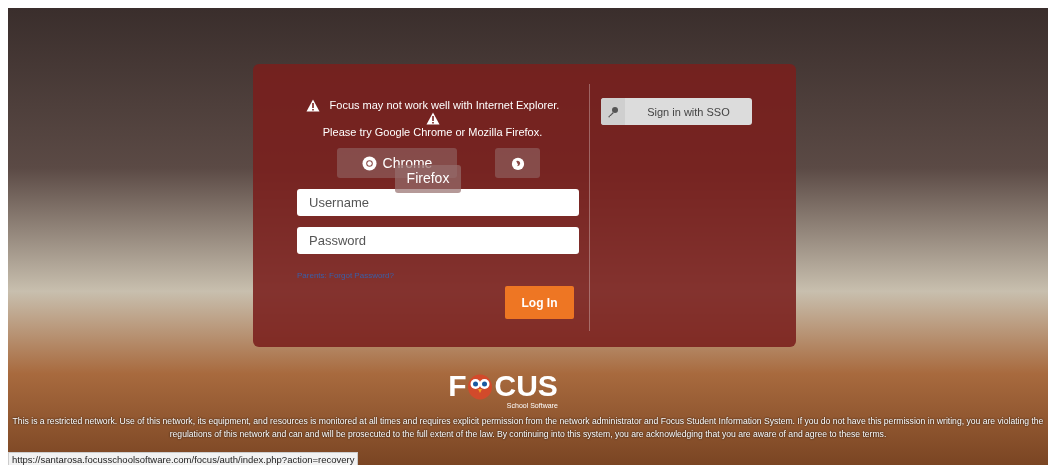 The height and width of the screenshot is (465, 1053). Describe the element at coordinates (432, 132) in the screenshot. I see `warning-text: Please try Google Chrome or Mozilla Firefox.` at that location.